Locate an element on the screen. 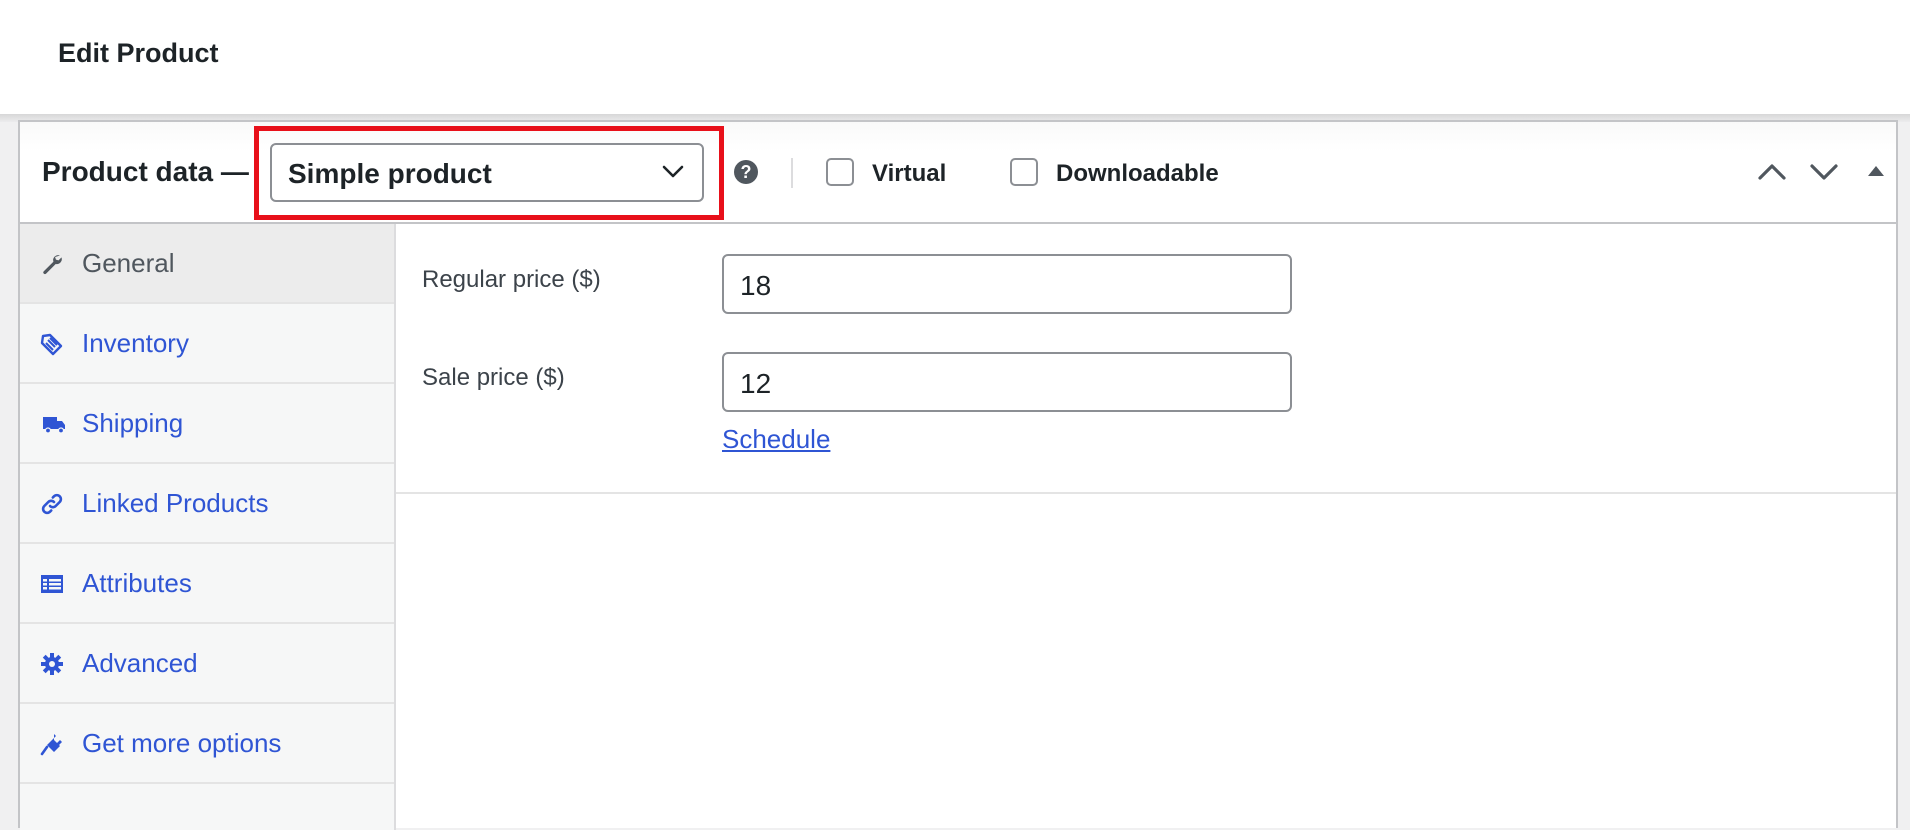 This screenshot has height=830, width=1910. move-up-icon is located at coordinates (1772, 172).